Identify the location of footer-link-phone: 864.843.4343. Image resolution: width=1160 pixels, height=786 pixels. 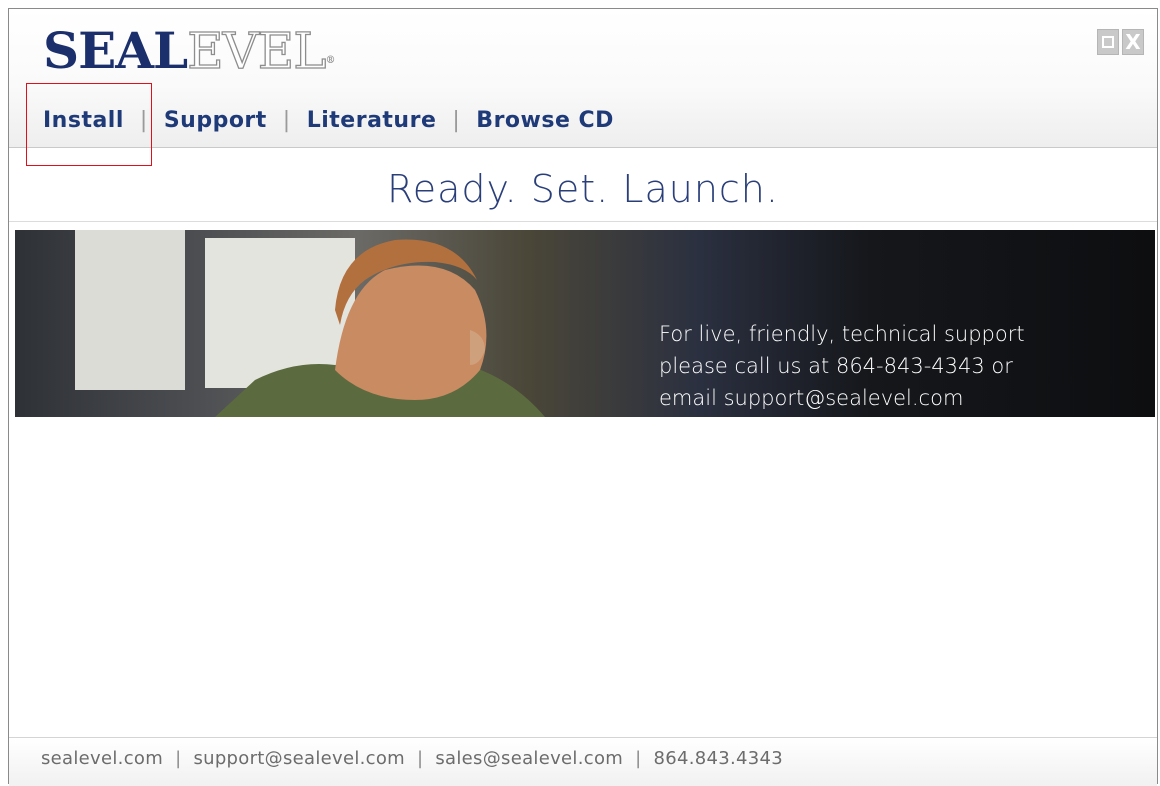
(718, 758).